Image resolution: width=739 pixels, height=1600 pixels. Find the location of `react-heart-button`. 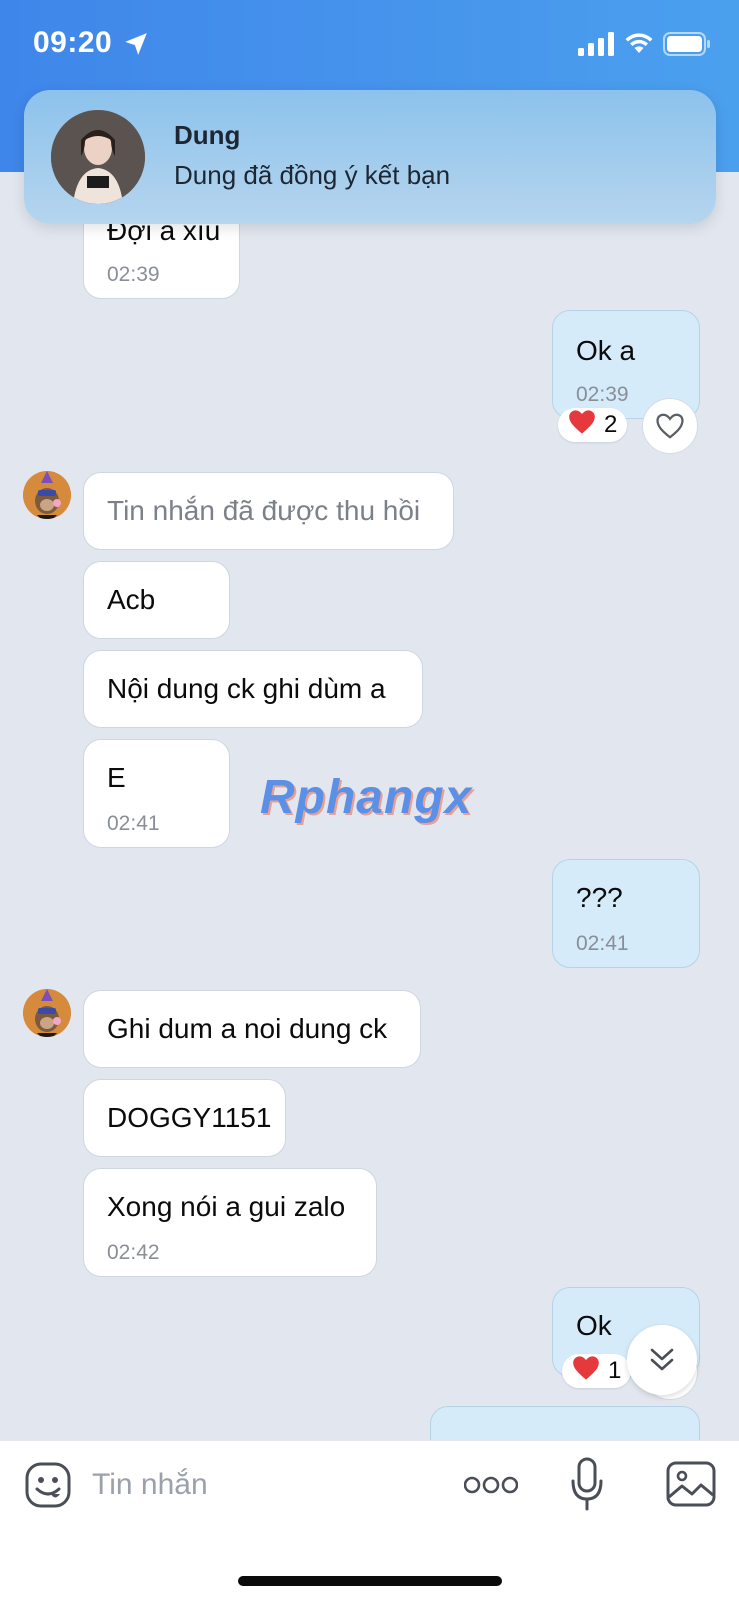

react-heart-button is located at coordinates (670, 426).